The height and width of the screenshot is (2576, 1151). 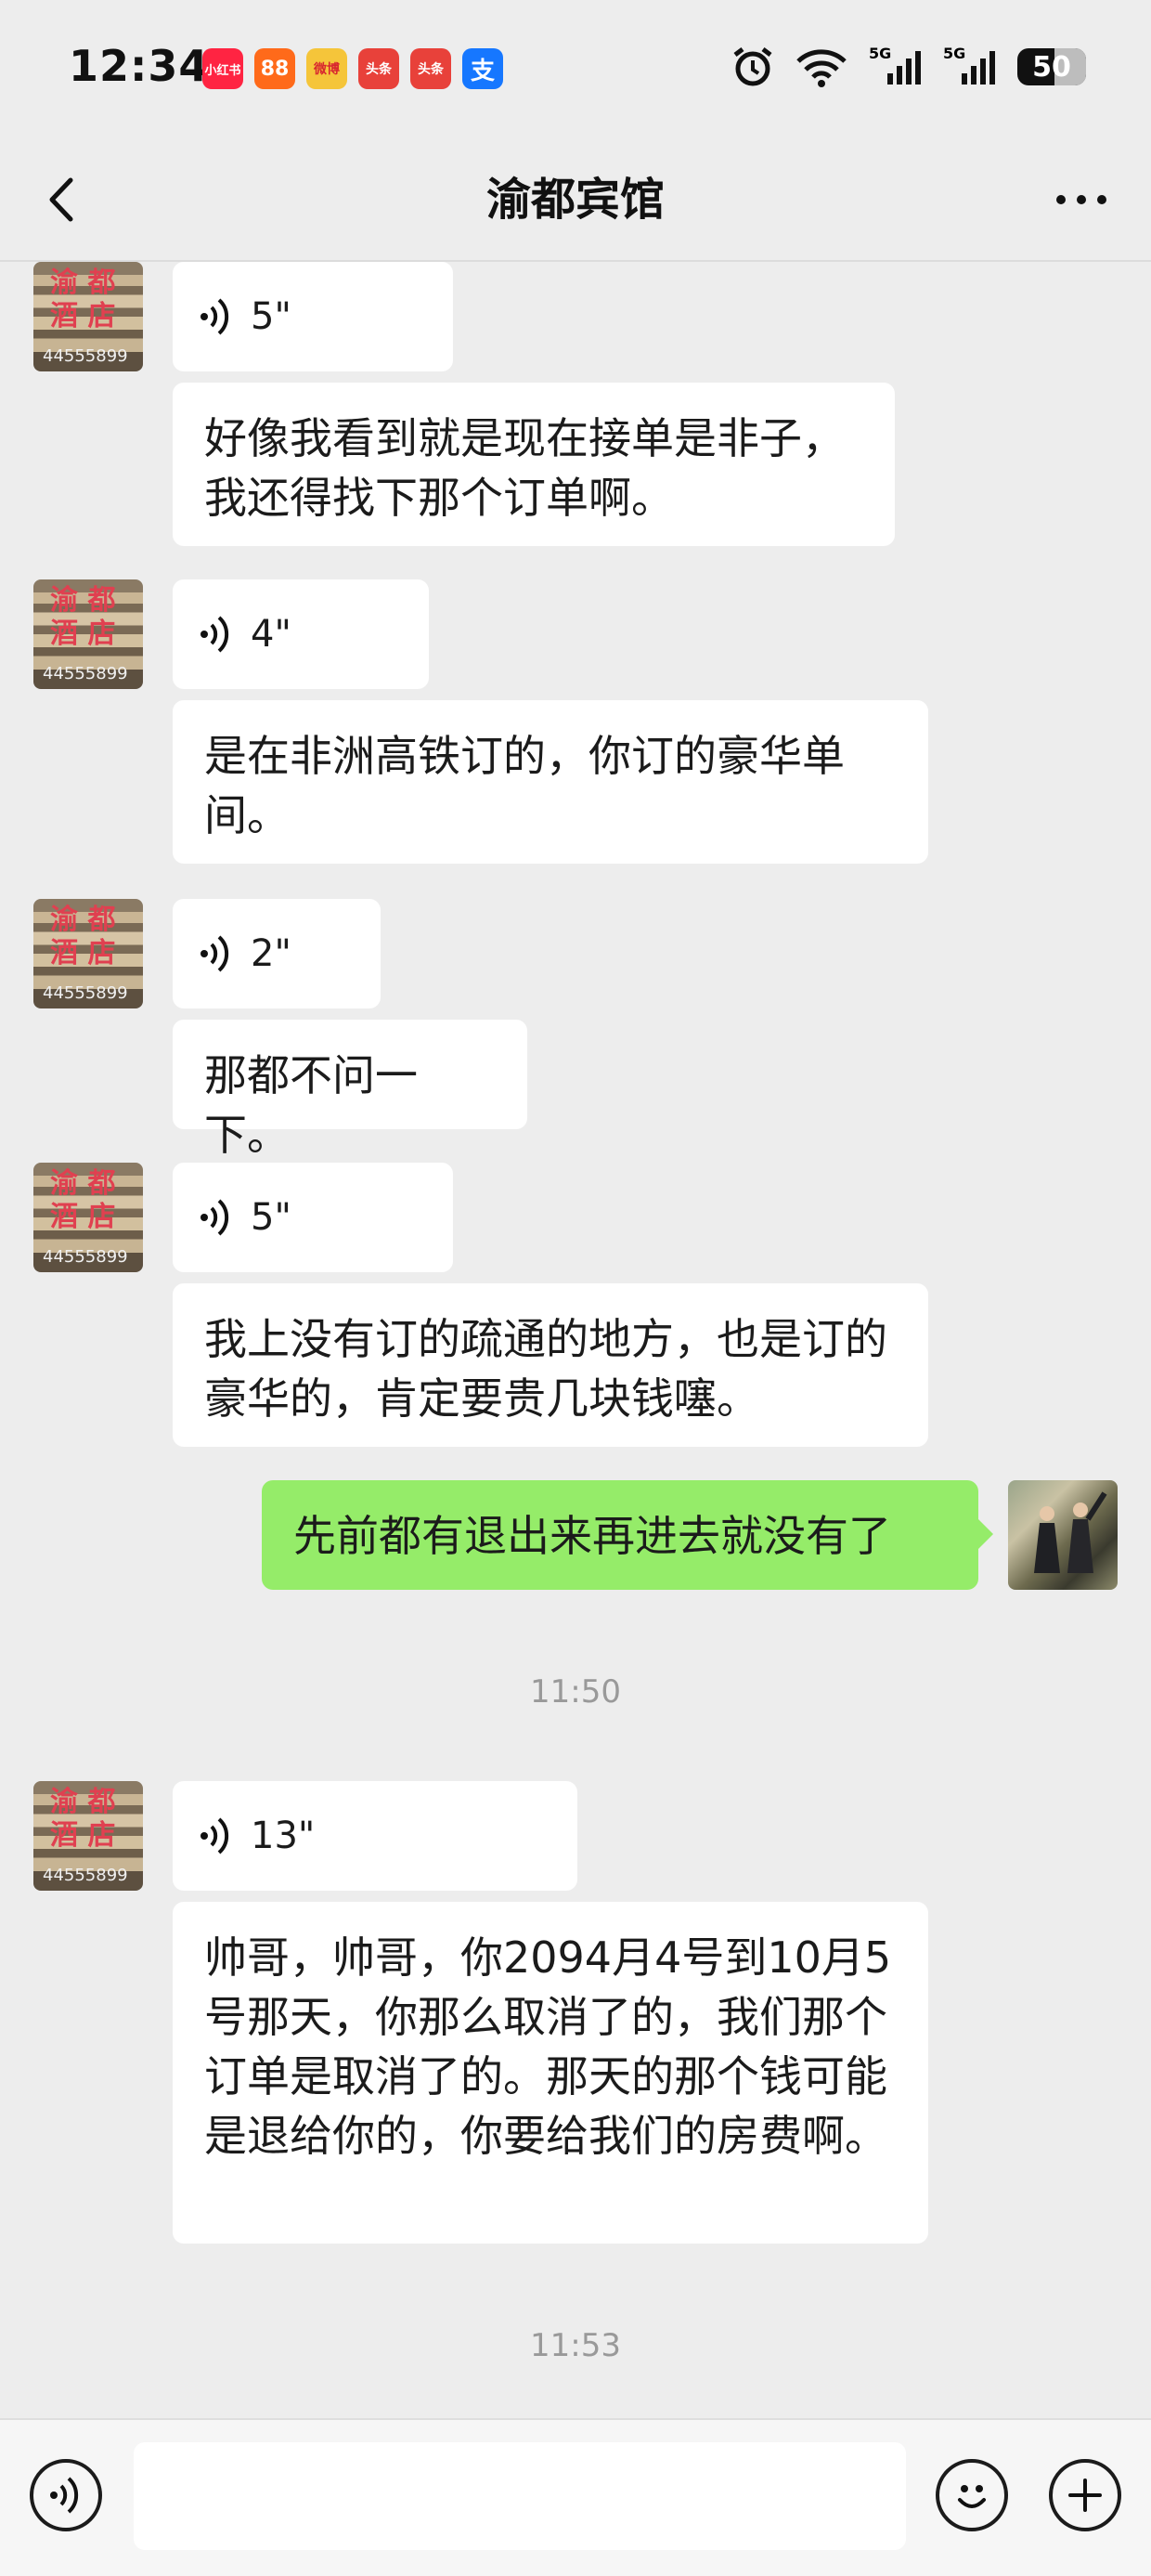 What do you see at coordinates (620, 1535) in the screenshot?
I see `self-text-message: 先前都有退出来再进去就没有了` at bounding box center [620, 1535].